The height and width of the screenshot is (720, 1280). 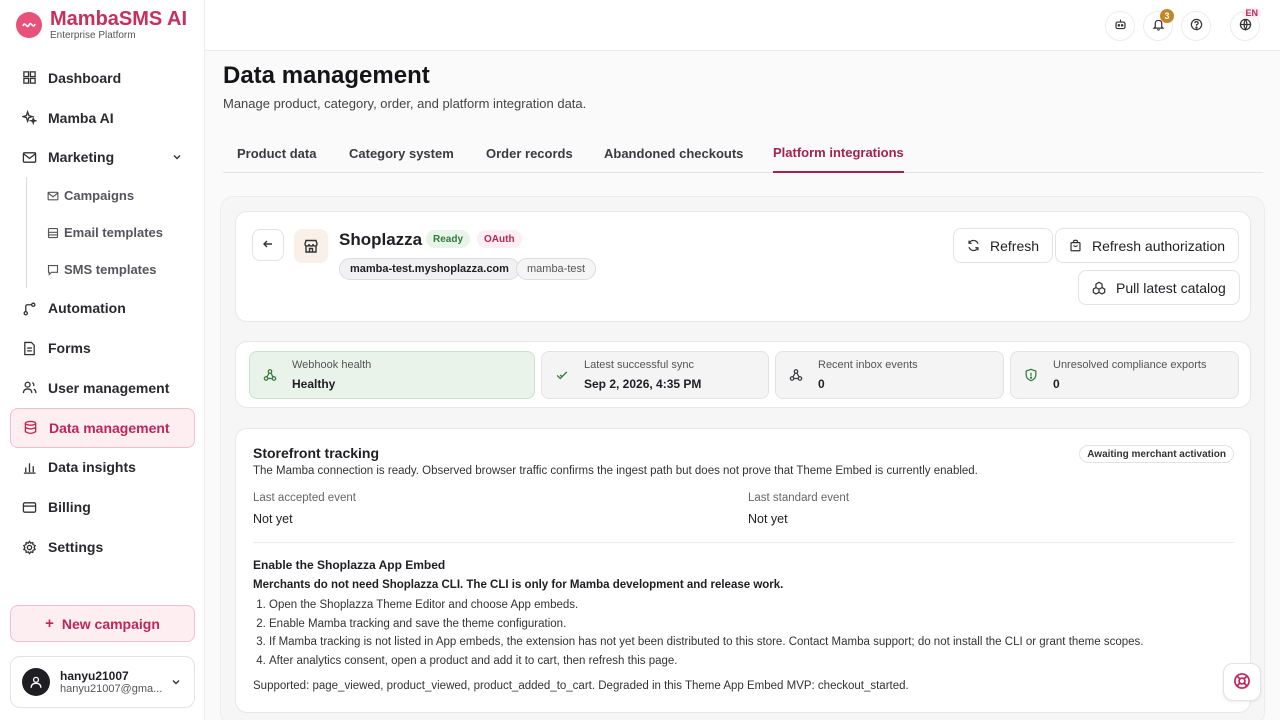 I want to click on stat-label: Recent inbox events, so click(x=868, y=365).